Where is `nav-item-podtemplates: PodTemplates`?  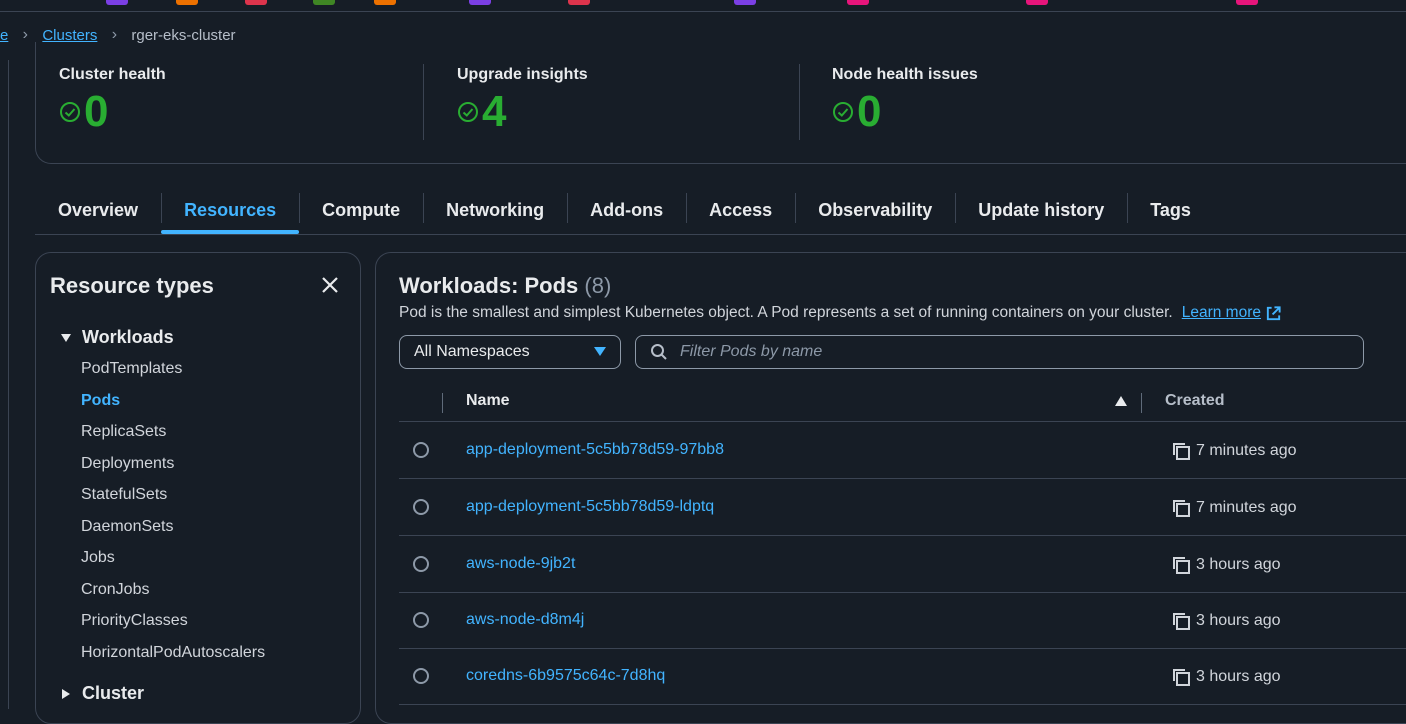
nav-item-podtemplates: PodTemplates is located at coordinates (131, 369).